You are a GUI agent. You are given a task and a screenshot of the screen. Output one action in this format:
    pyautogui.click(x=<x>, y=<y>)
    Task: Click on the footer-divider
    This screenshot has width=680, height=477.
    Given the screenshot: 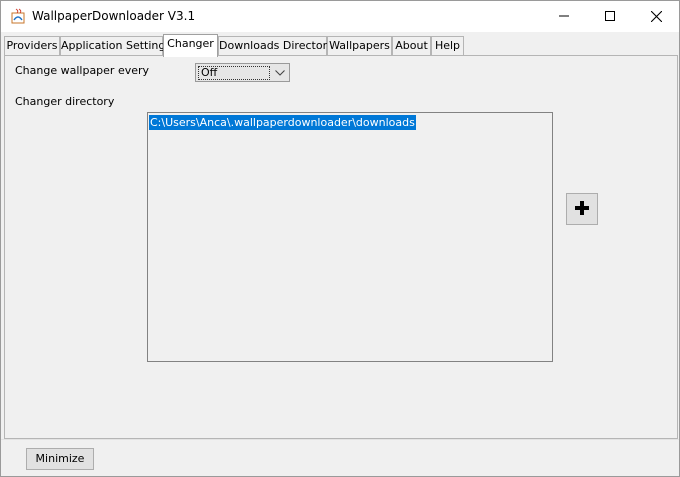 What is the action you would take?
    pyautogui.click(x=340, y=439)
    